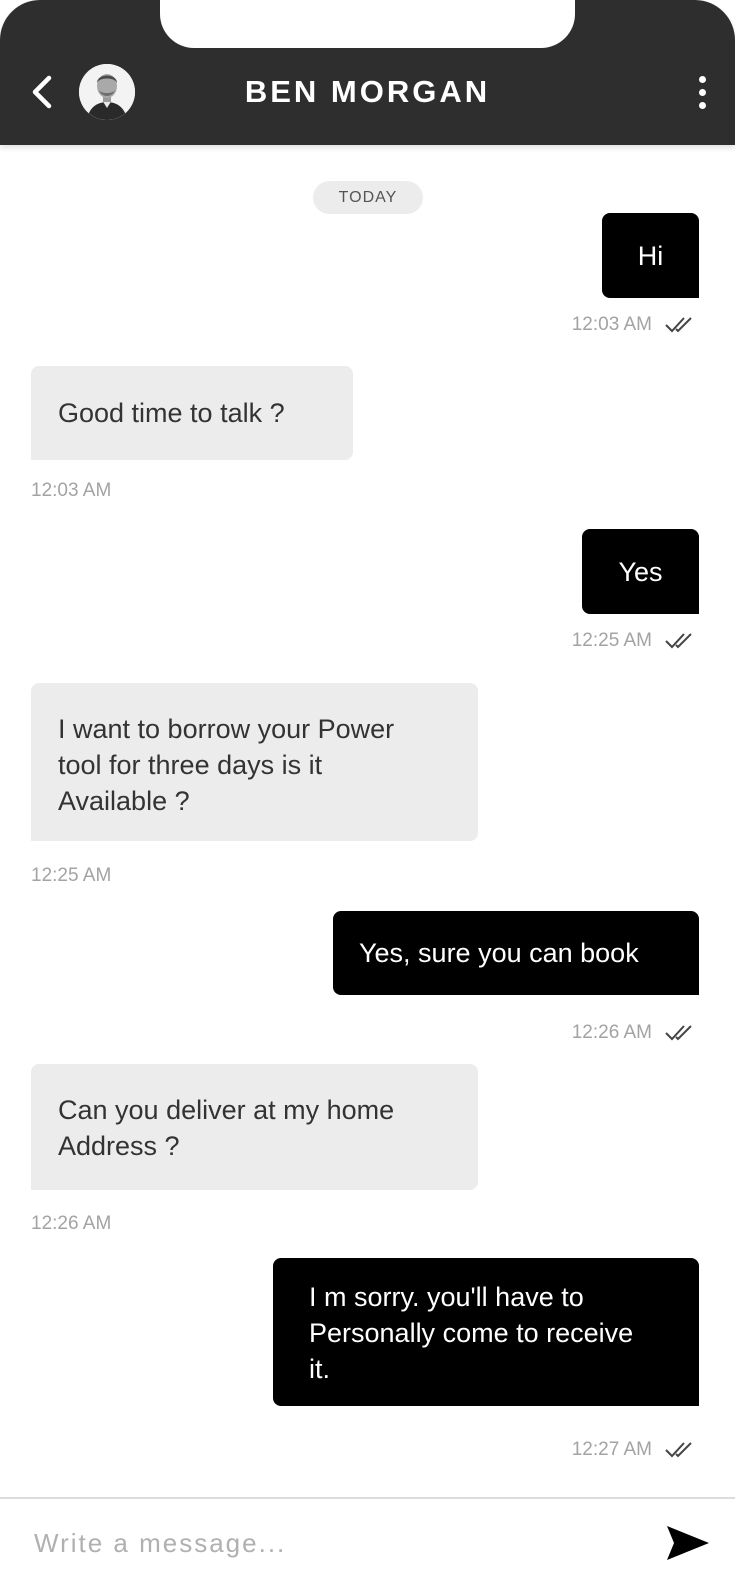 The height and width of the screenshot is (1584, 735). I want to click on message-line: Can you deliver at my home, so click(226, 1110).